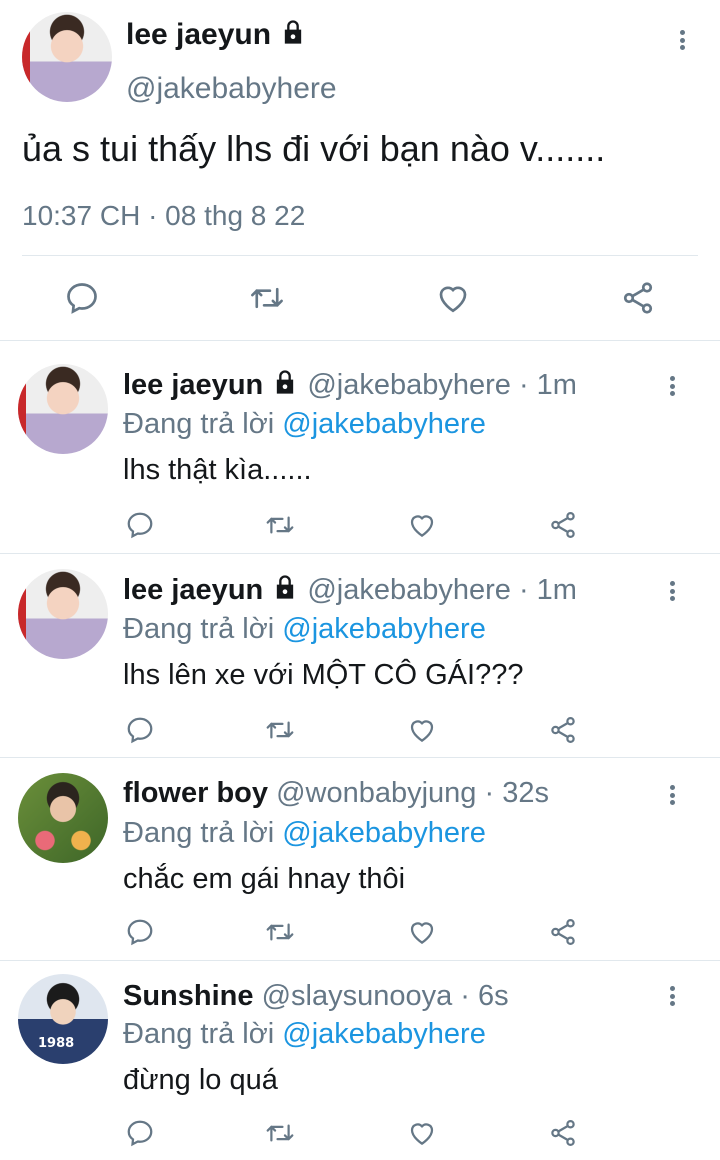 The width and height of the screenshot is (720, 1160). What do you see at coordinates (264, 879) in the screenshot?
I see `reply-text: chắc em gái hnay thôi` at bounding box center [264, 879].